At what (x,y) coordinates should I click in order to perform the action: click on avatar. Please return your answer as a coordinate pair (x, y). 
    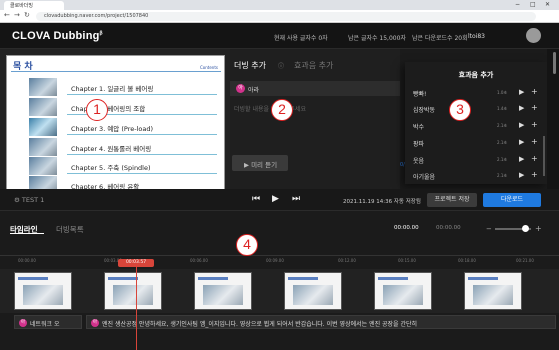
    Looking at the image, I should click on (533, 35).